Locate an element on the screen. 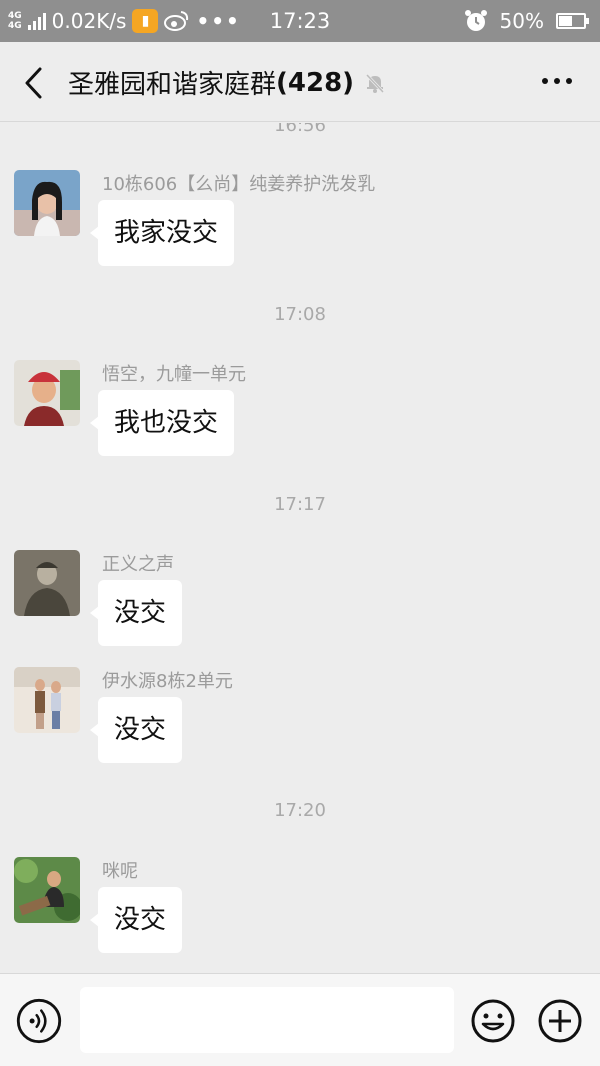  sender-name: 咪呢 is located at coordinates (120, 871).